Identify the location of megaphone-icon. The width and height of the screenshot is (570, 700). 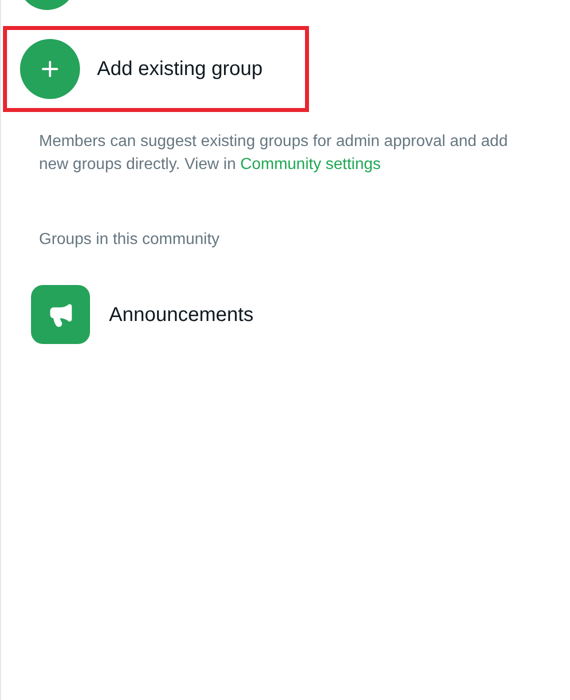
(60, 314).